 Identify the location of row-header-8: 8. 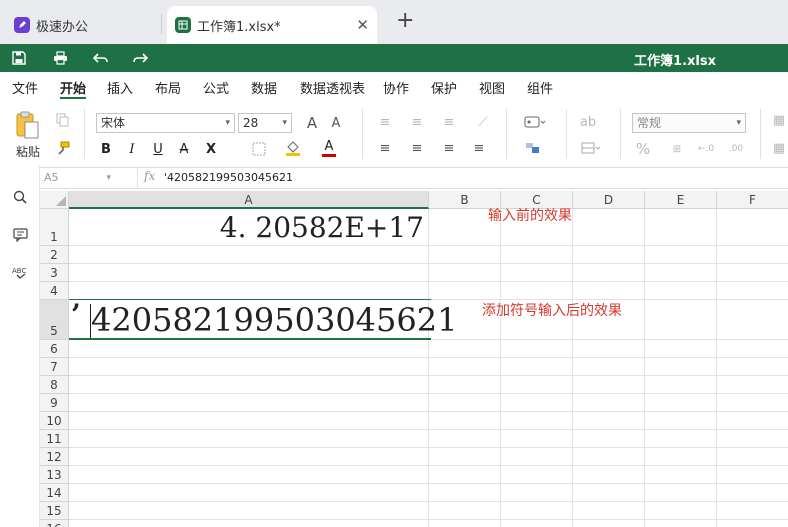
(54, 385).